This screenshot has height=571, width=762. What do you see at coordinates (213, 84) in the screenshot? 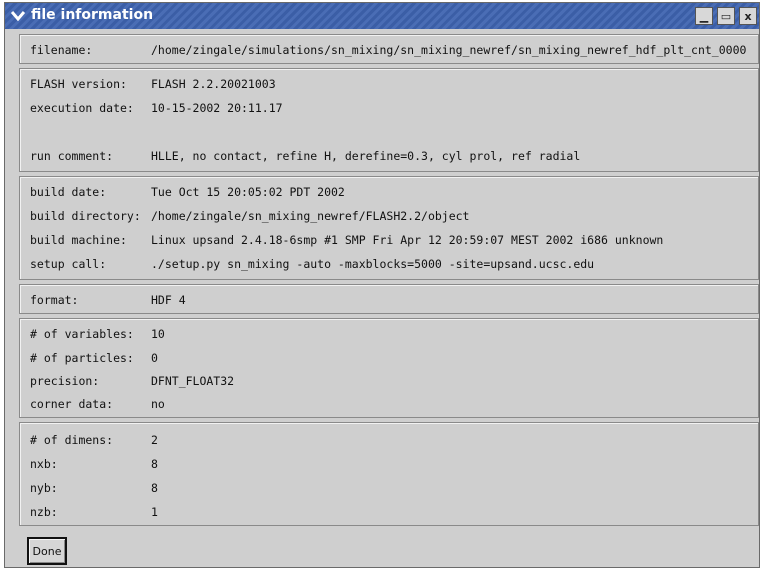
I see `info-value: FLASH 2.2.20021003` at bounding box center [213, 84].